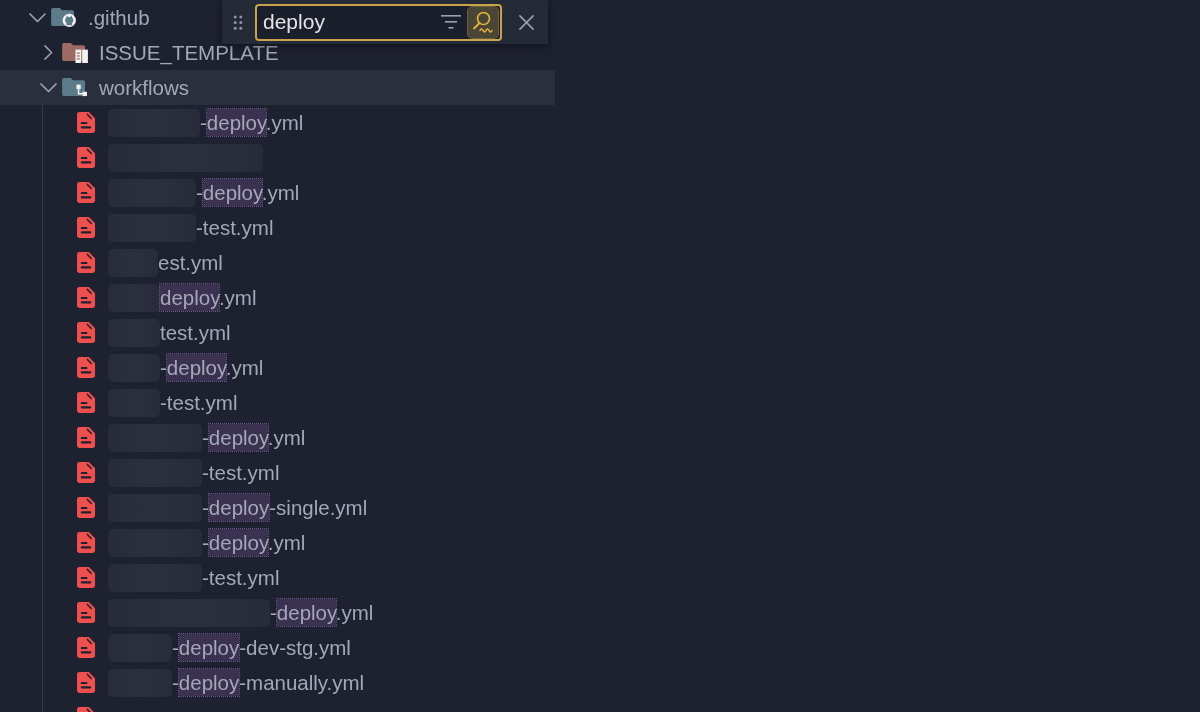 This screenshot has width=1200, height=712. Describe the element at coordinates (238, 22) in the screenshot. I see `drag-handle-icon` at that location.